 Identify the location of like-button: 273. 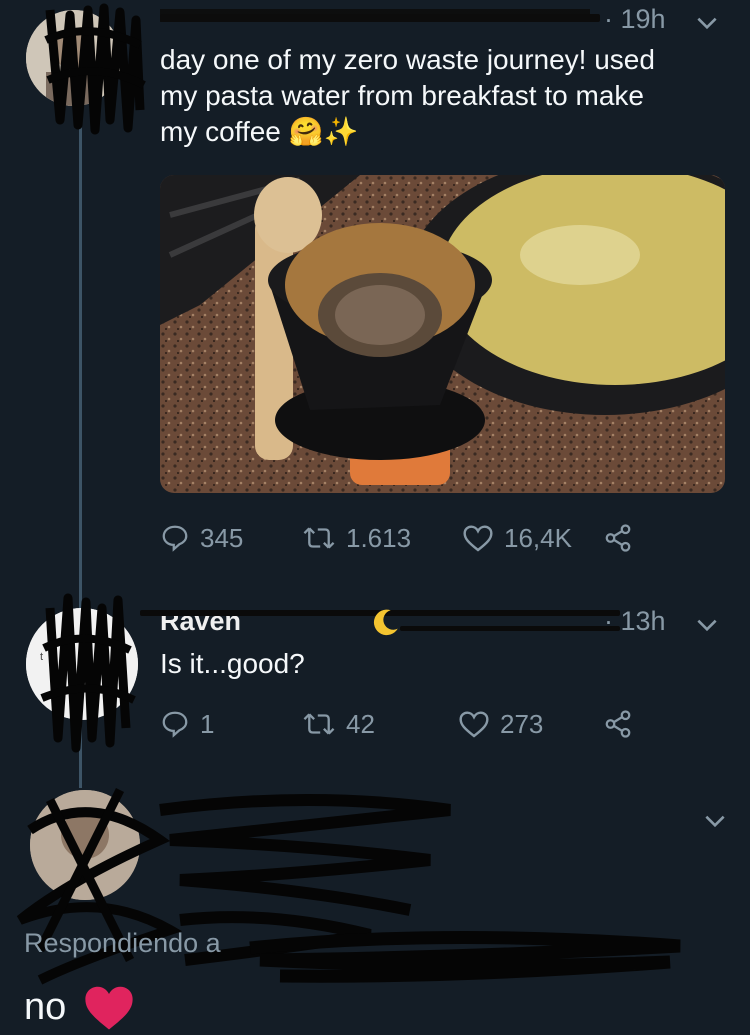
(530, 724).